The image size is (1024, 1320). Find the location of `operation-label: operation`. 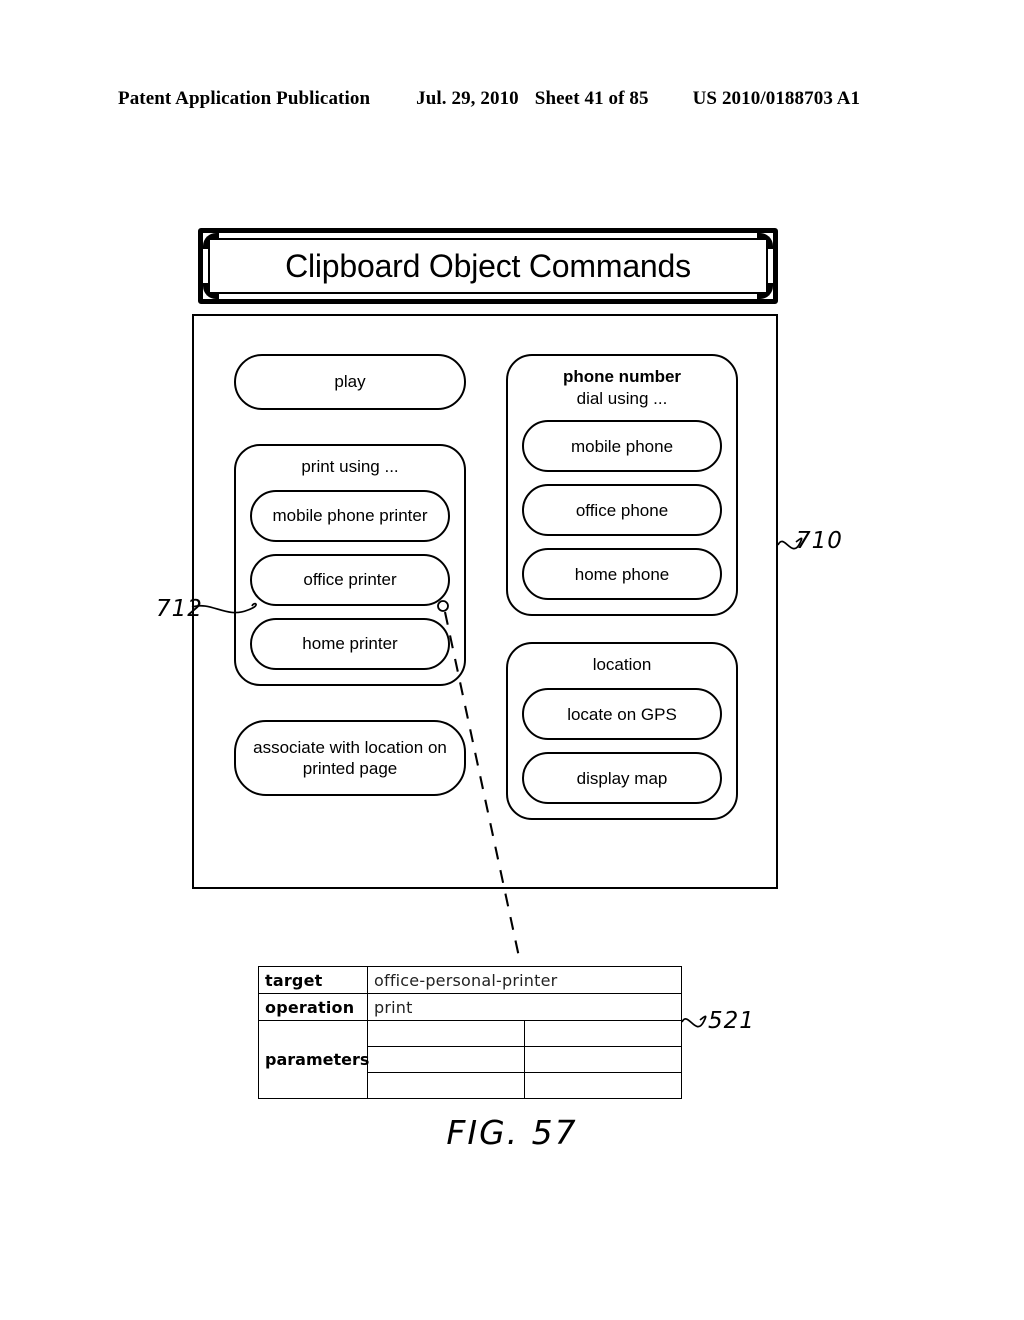

operation-label: operation is located at coordinates (313, 1007).